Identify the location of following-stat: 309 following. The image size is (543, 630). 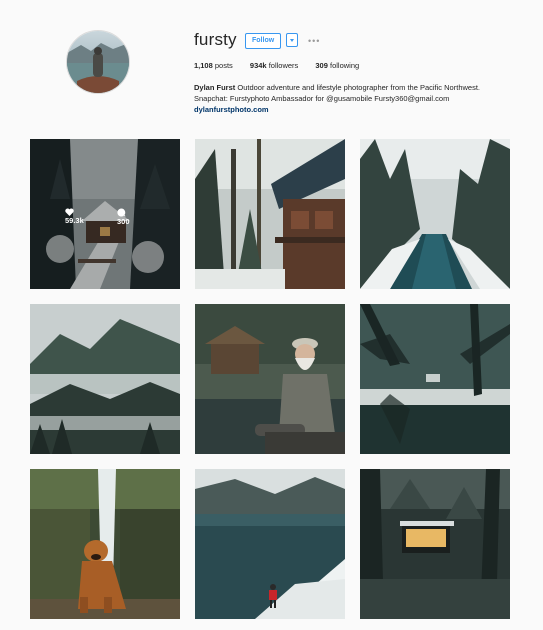
(337, 65).